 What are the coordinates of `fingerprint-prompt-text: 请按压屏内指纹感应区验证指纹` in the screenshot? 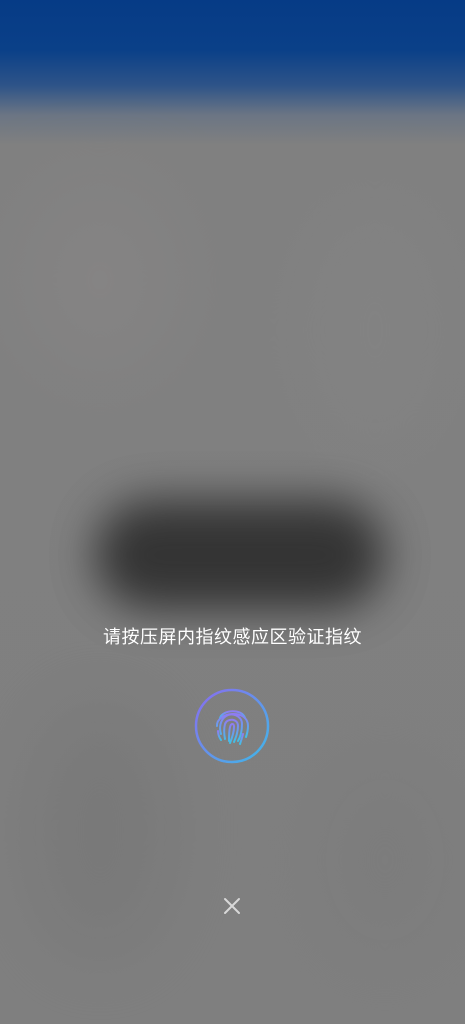 It's located at (232, 637).